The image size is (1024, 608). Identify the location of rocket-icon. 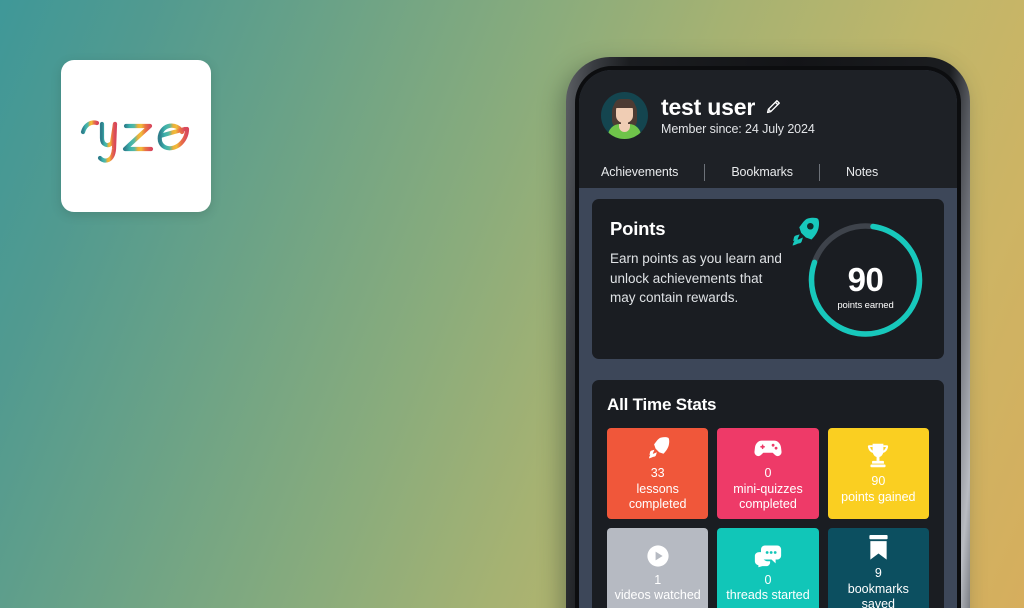
(658, 448).